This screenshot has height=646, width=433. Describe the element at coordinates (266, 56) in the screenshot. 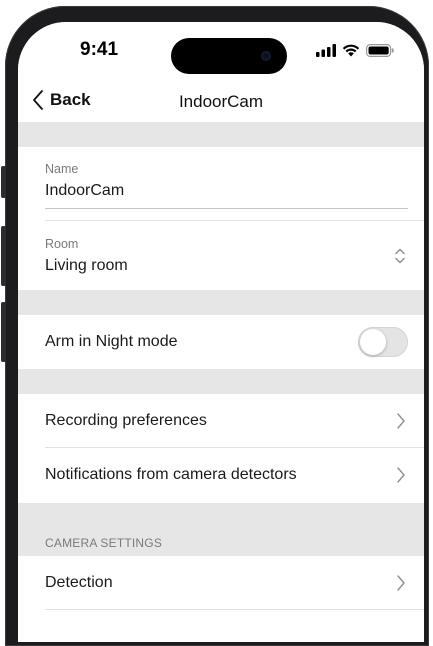

I see `front-camera` at that location.